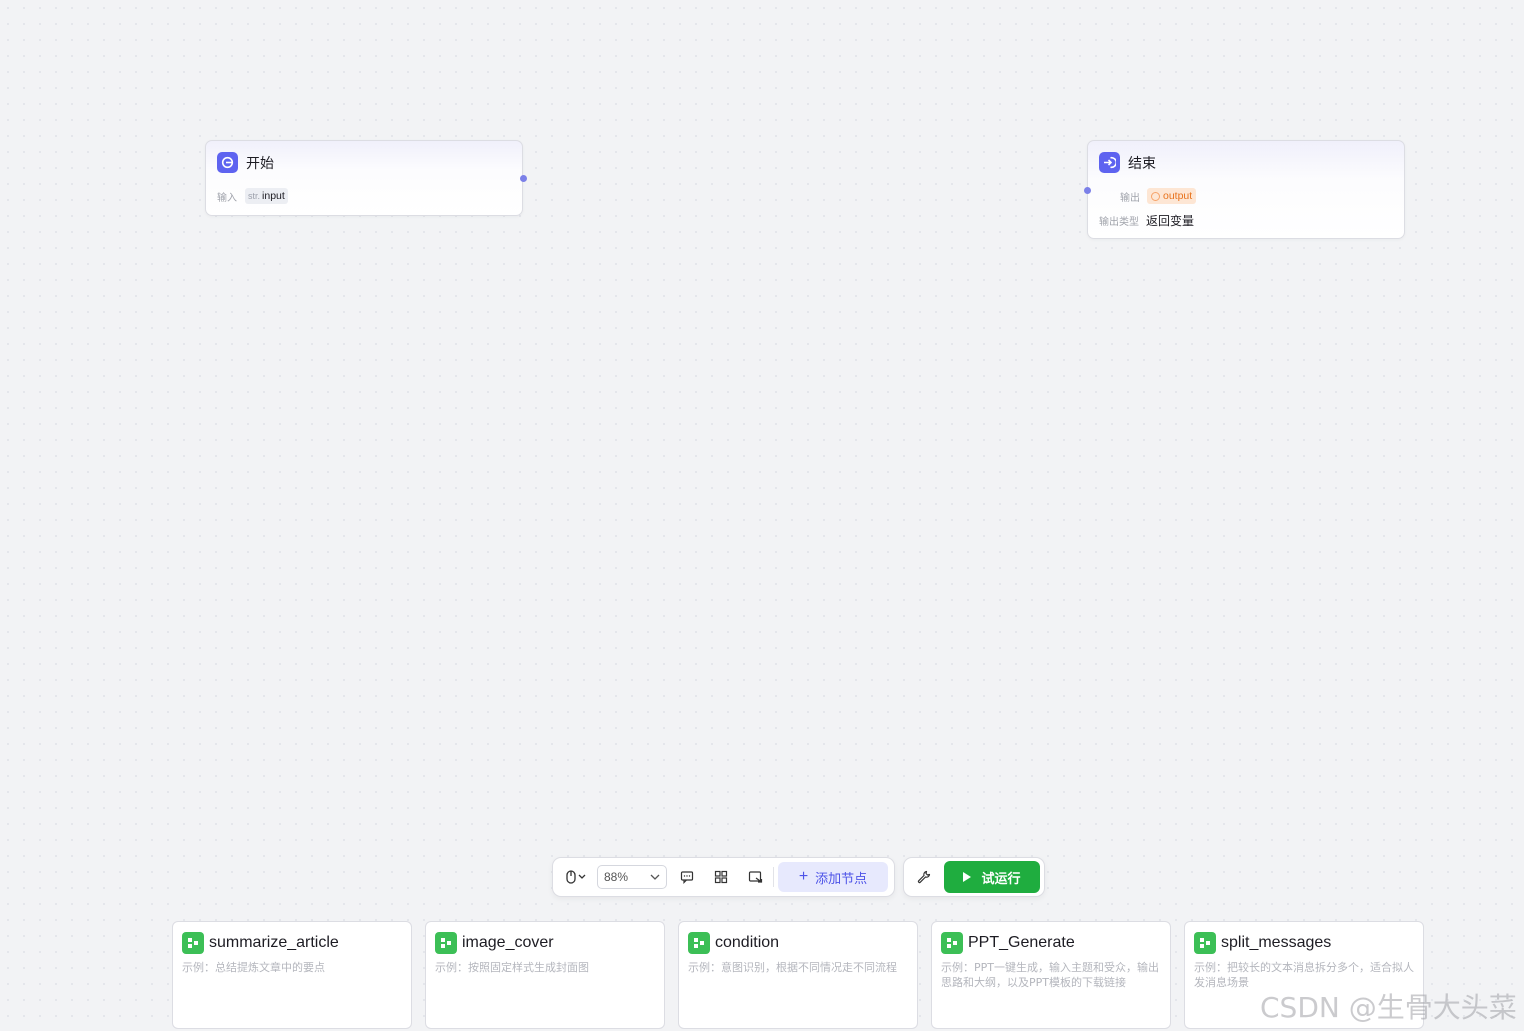 This screenshot has height=1031, width=1524. I want to click on run-toolbar: 试运行, so click(974, 877).